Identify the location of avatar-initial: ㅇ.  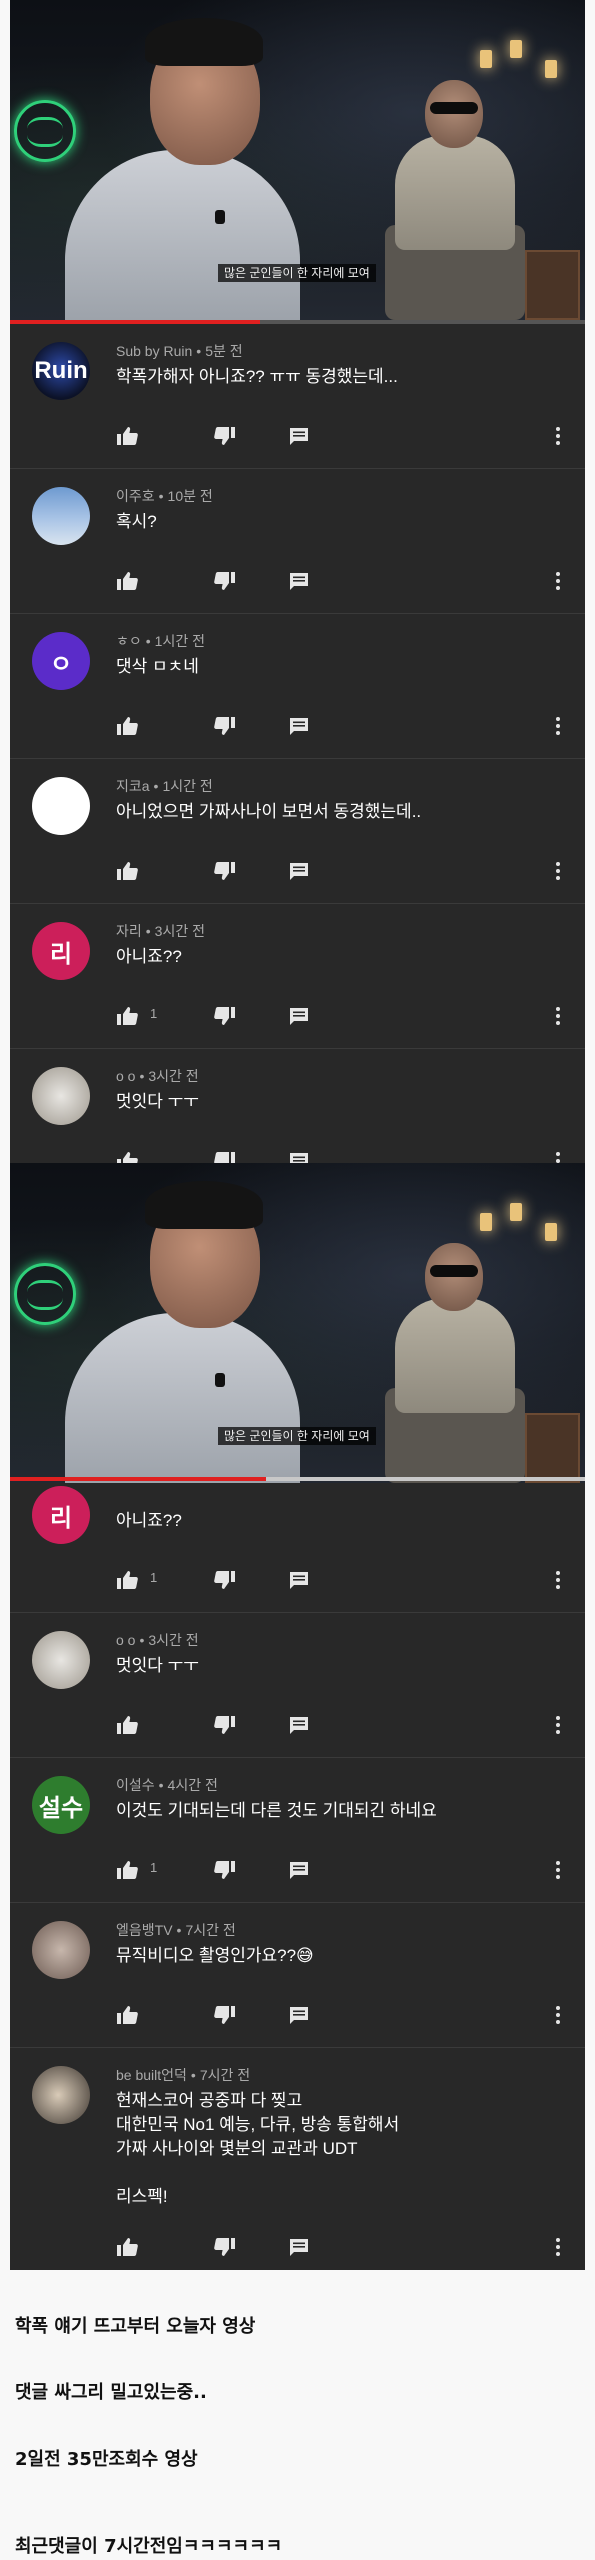
(61, 664).